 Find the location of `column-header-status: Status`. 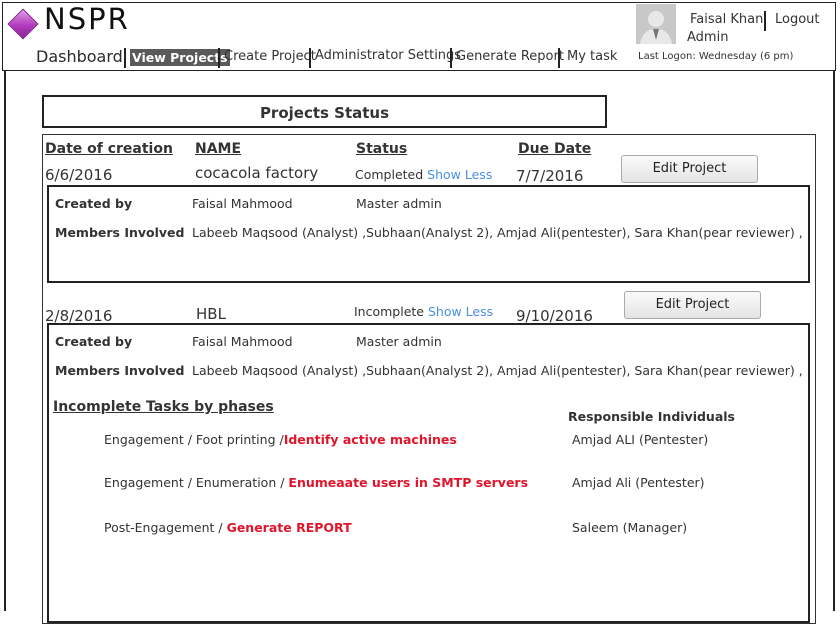

column-header-status: Status is located at coordinates (382, 149).